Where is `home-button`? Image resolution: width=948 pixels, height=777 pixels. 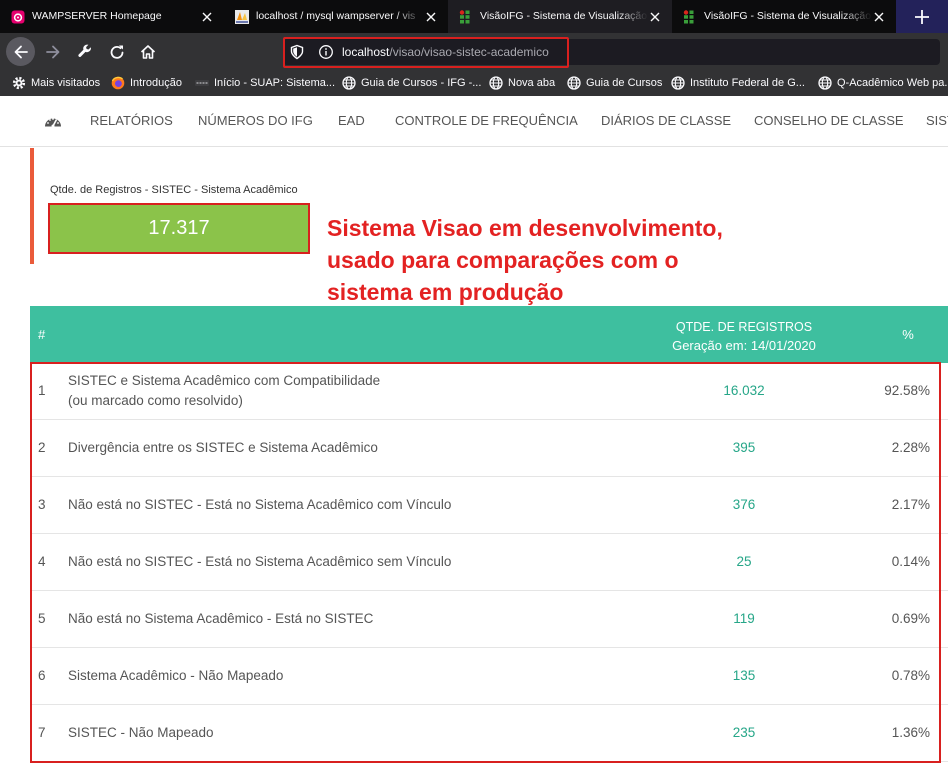 home-button is located at coordinates (148, 52).